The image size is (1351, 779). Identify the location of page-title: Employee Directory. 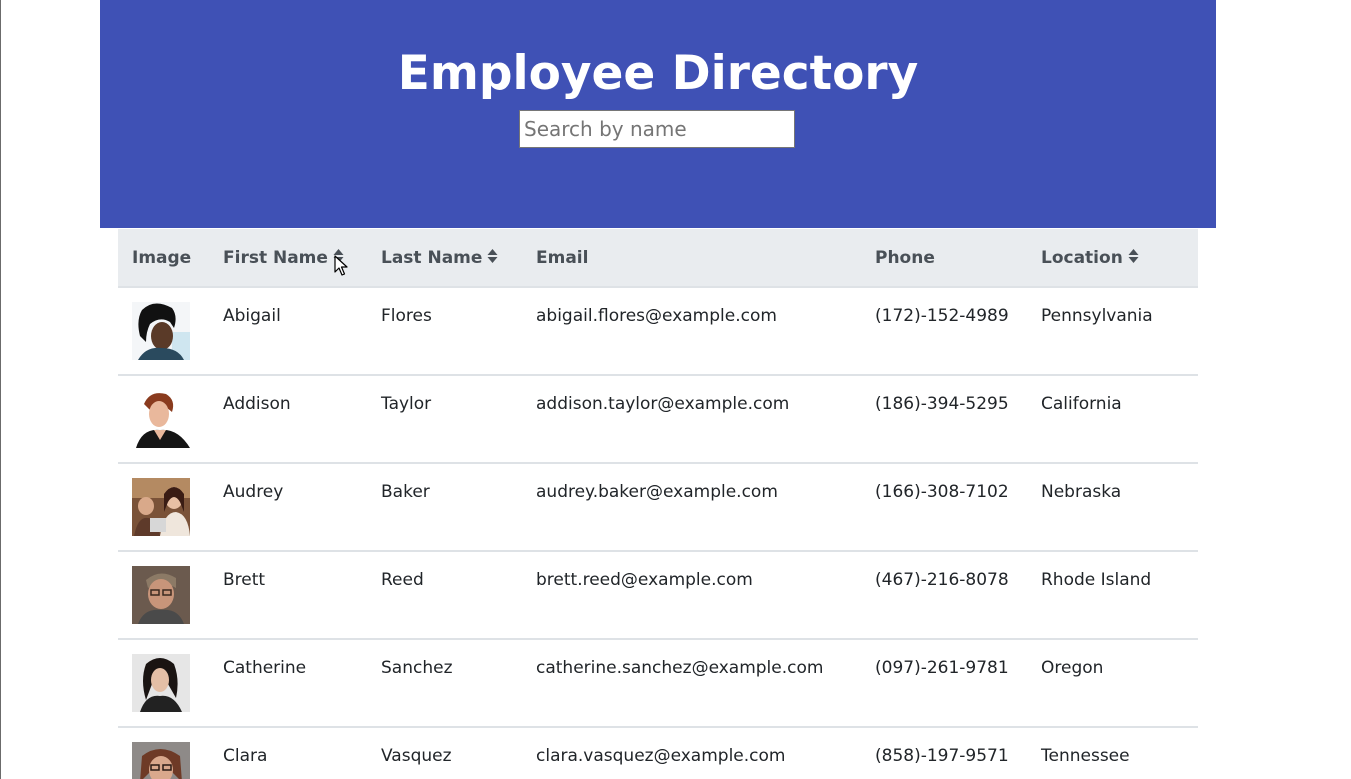
(658, 73).